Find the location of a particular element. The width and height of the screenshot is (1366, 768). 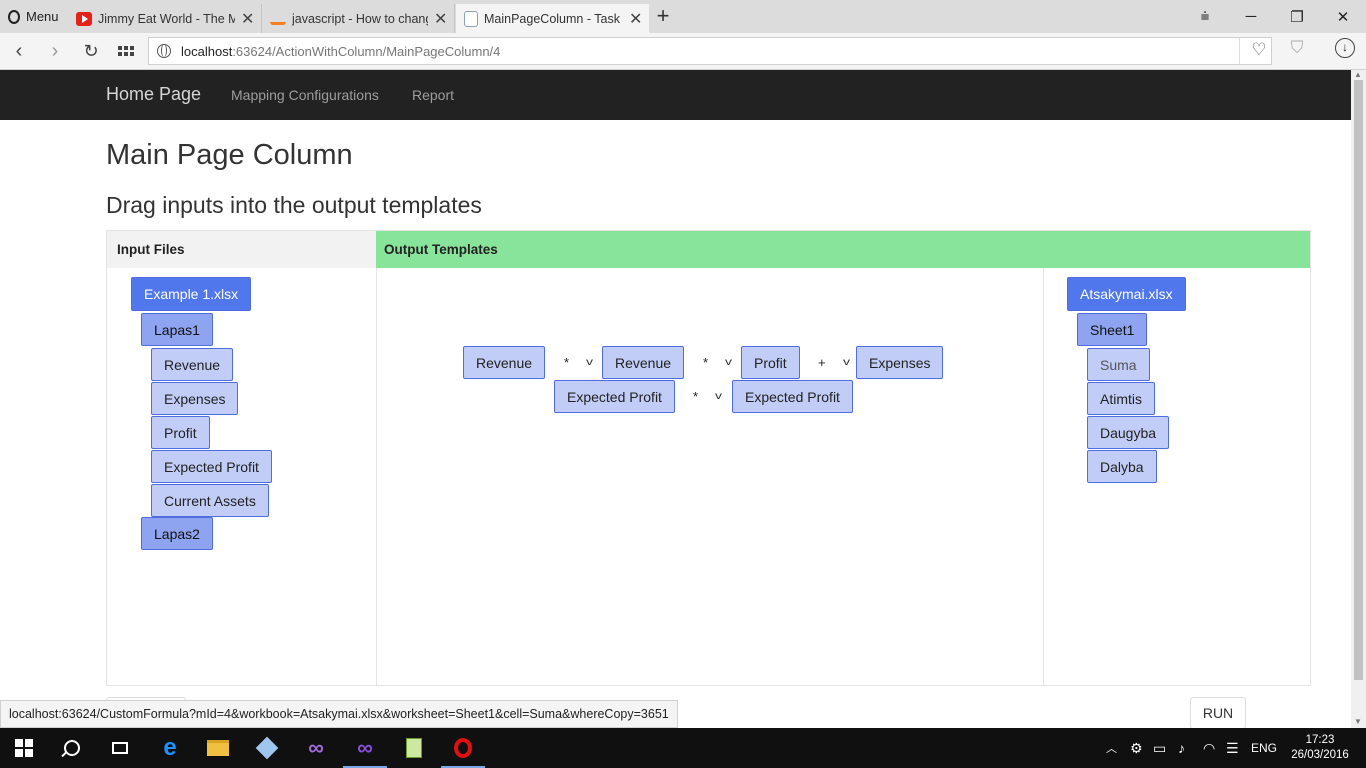

task-view-icon is located at coordinates (120, 748).